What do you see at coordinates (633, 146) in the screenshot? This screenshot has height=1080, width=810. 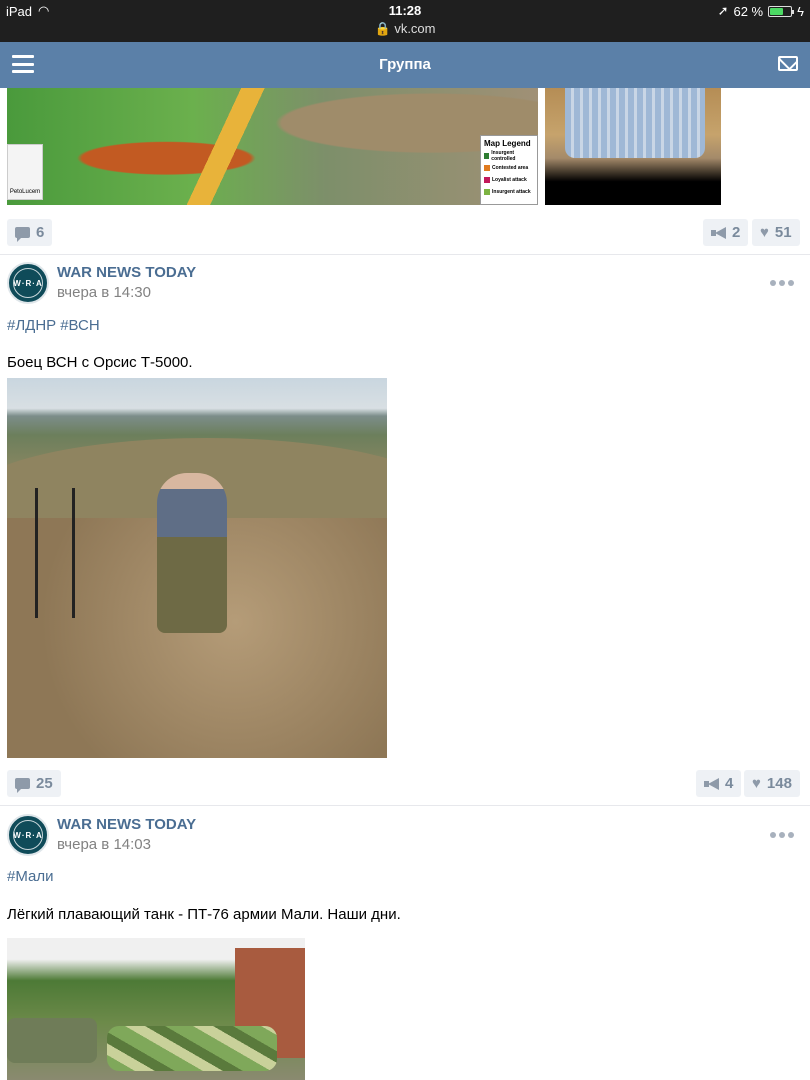 I see `post-photo-person` at bounding box center [633, 146].